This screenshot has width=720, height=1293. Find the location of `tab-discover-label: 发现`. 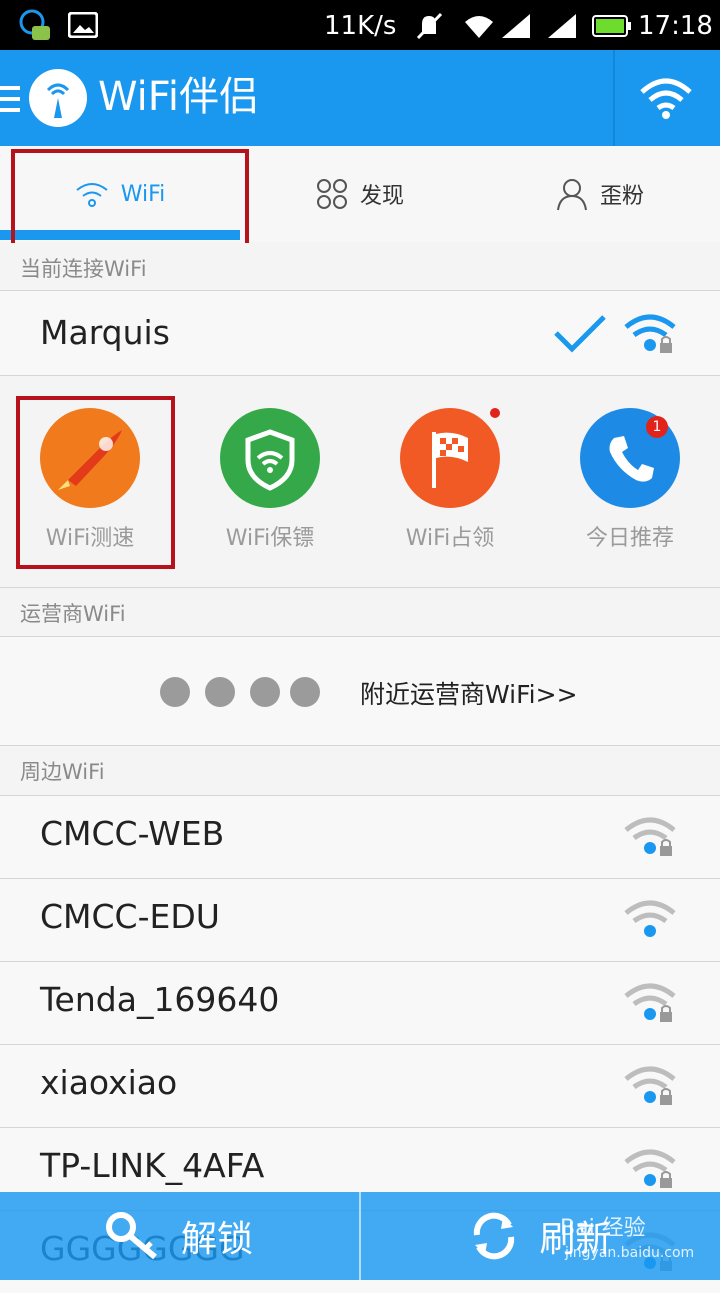

tab-discover-label: 发现 is located at coordinates (381, 196).